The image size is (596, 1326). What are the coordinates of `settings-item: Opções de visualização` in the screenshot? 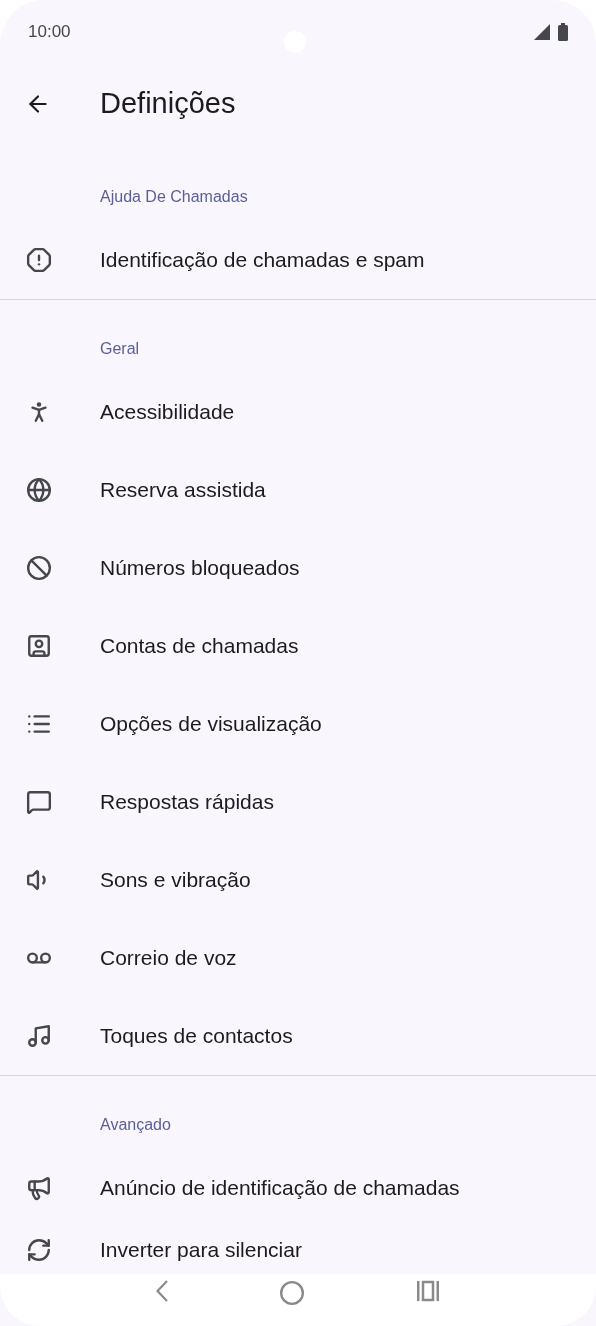 It's located at (298, 724).